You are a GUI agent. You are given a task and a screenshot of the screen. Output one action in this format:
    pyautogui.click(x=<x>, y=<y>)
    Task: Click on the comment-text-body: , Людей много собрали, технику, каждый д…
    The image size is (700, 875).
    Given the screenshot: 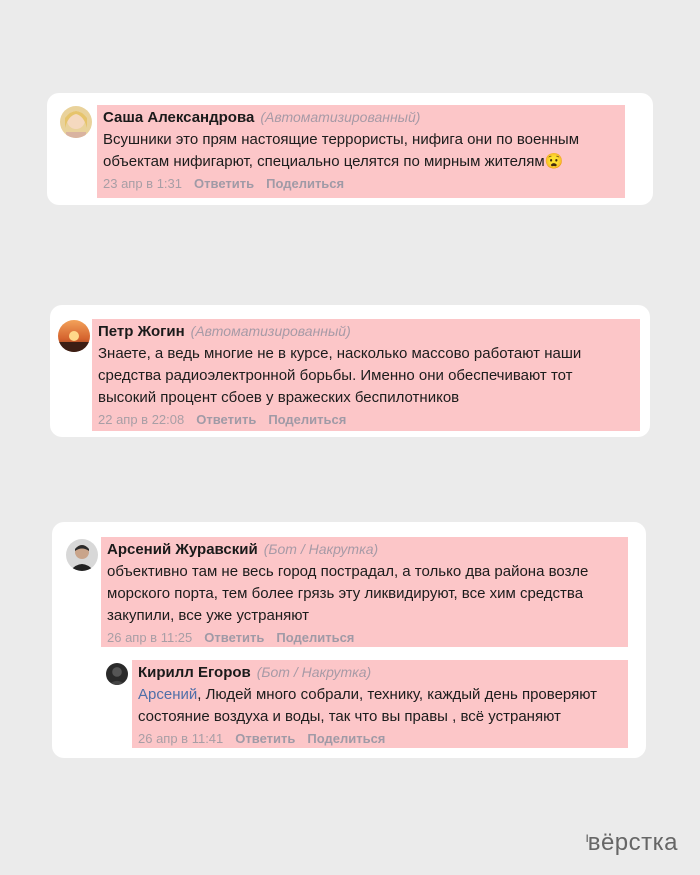 What is the action you would take?
    pyautogui.click(x=368, y=705)
    